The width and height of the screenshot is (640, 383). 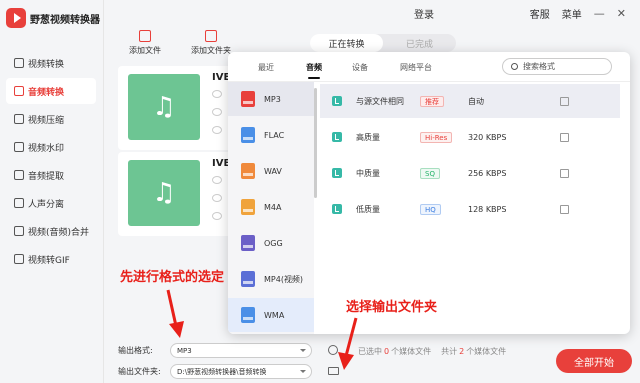 What do you see at coordinates (145, 36) in the screenshot?
I see `add-file-icon` at bounding box center [145, 36].